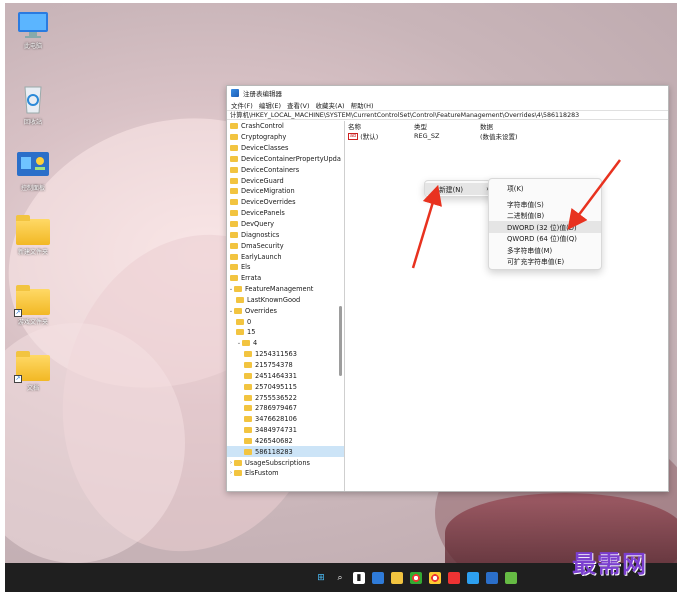 This screenshot has height=595, width=683. Describe the element at coordinates (32, 188) in the screenshot. I see `desktop-icon-label: 控制面板` at that location.